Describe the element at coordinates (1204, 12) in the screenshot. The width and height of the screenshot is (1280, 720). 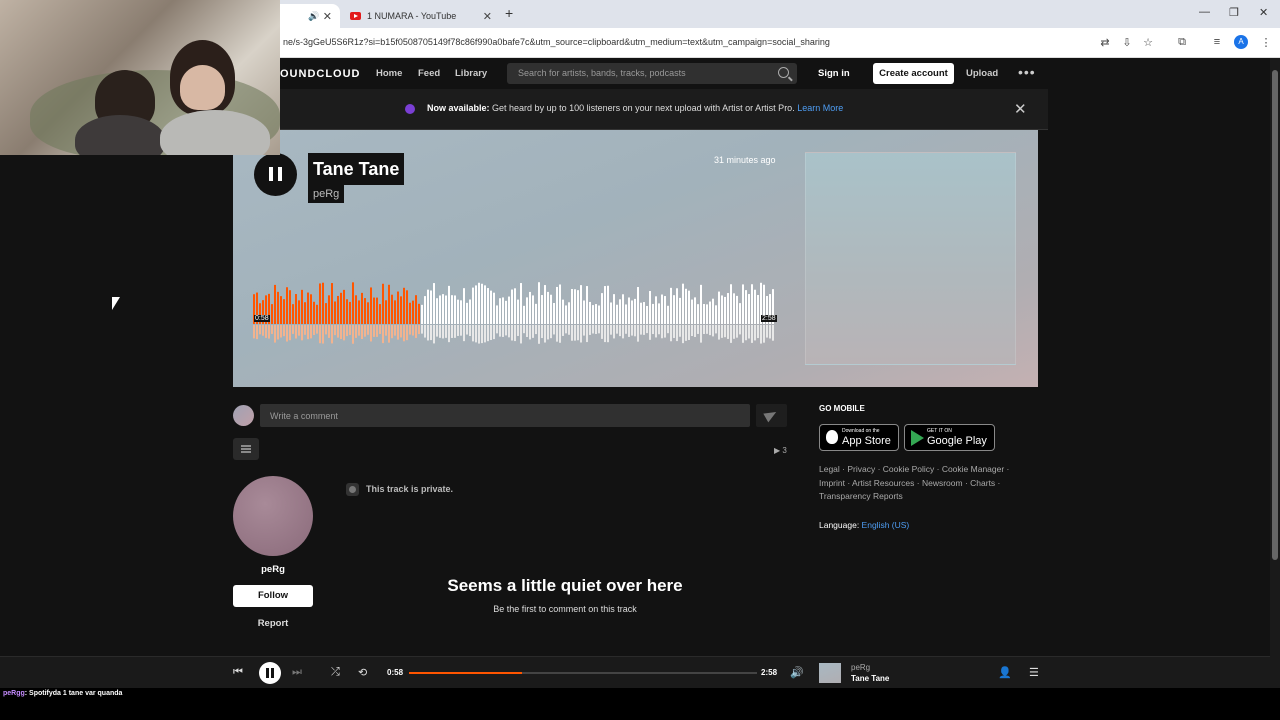
I see `minimize-icon: —` at that location.